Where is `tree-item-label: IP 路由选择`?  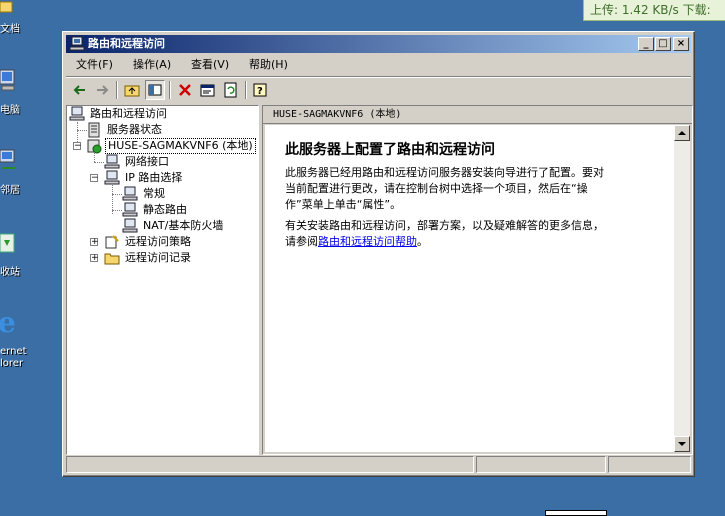 tree-item-label: IP 路由选择 is located at coordinates (154, 177).